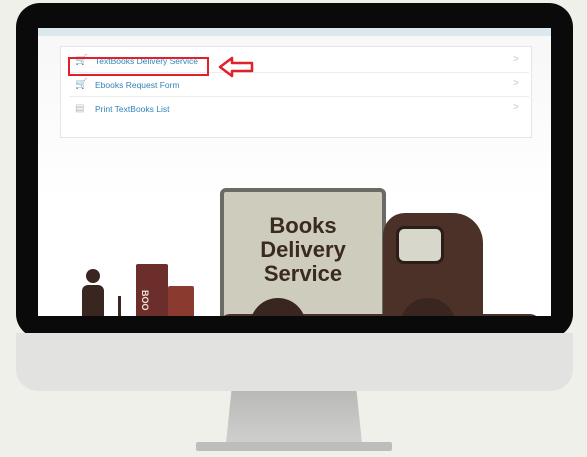 The width and height of the screenshot is (587, 457). Describe the element at coordinates (294, 32) in the screenshot. I see `screen-top-band` at that location.